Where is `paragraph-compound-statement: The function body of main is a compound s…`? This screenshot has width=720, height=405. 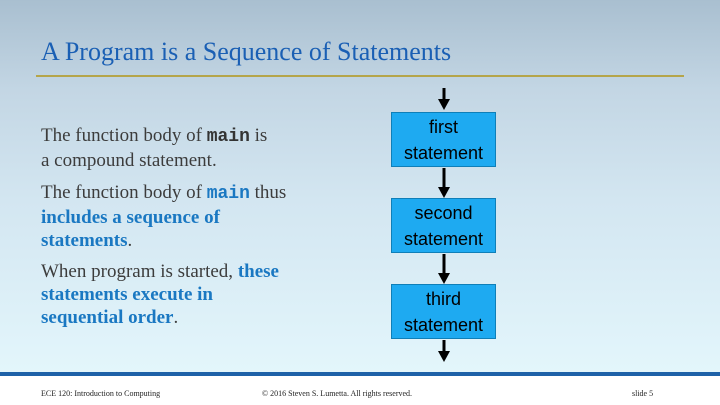 paragraph-compound-statement: The function body of main is a compound s… is located at coordinates (154, 148).